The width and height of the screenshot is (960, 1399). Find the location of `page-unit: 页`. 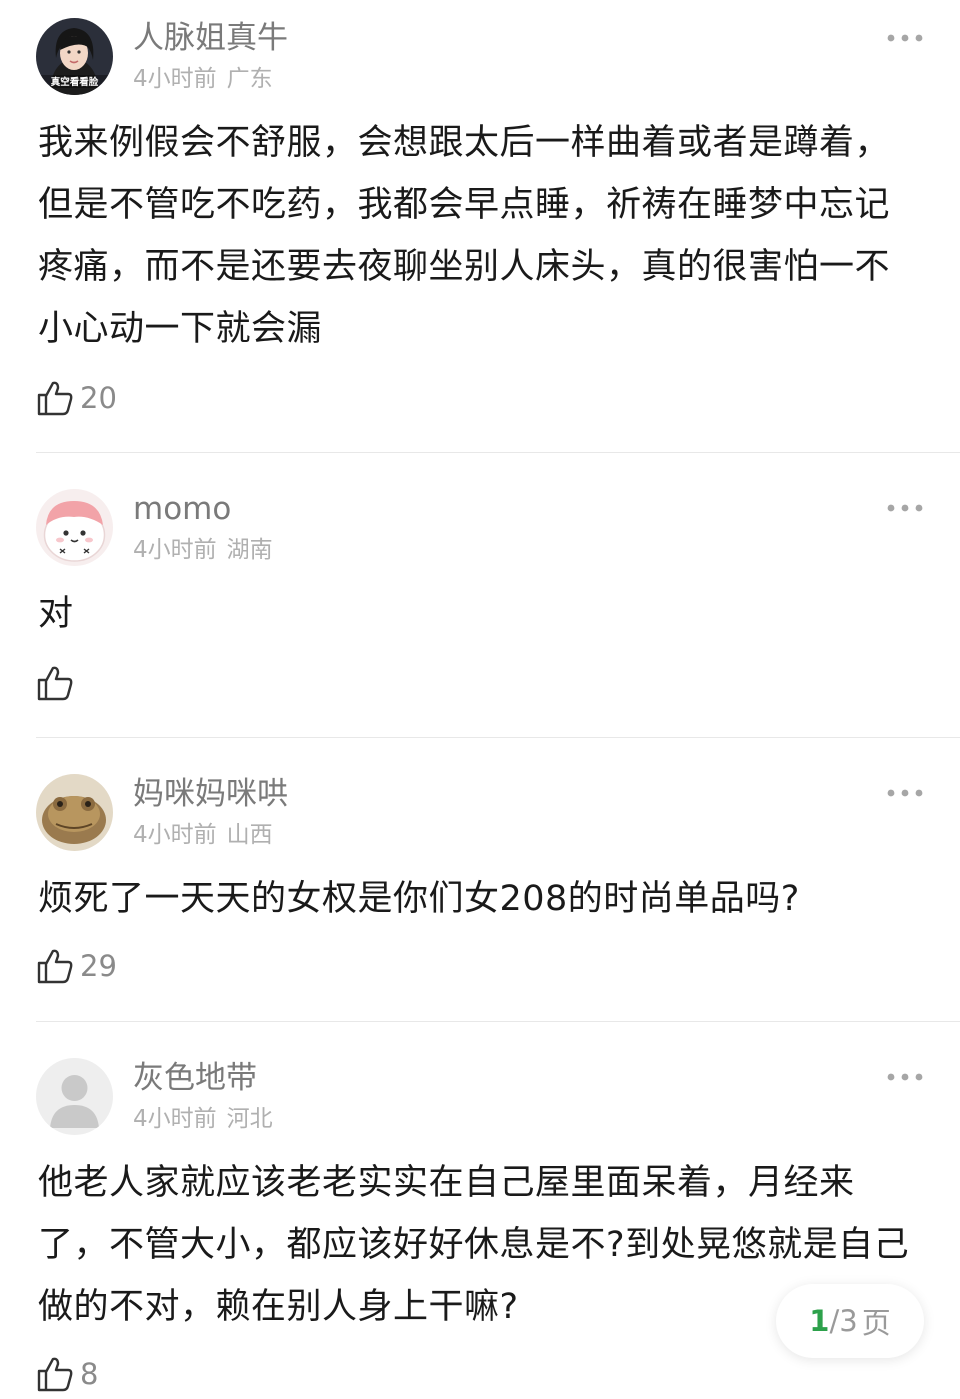

page-unit: 页 is located at coordinates (876, 1323).